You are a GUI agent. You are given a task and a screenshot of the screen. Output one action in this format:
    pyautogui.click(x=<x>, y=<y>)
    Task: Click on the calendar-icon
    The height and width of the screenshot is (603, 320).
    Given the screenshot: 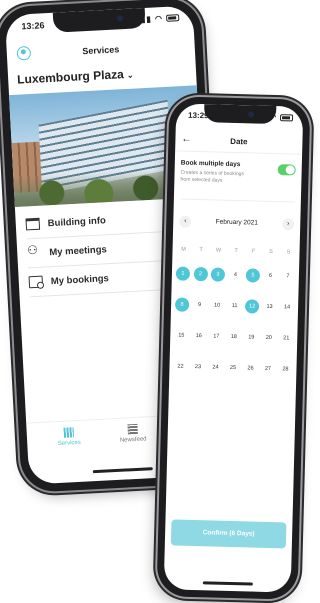 What is the action you would take?
    pyautogui.click(x=36, y=282)
    